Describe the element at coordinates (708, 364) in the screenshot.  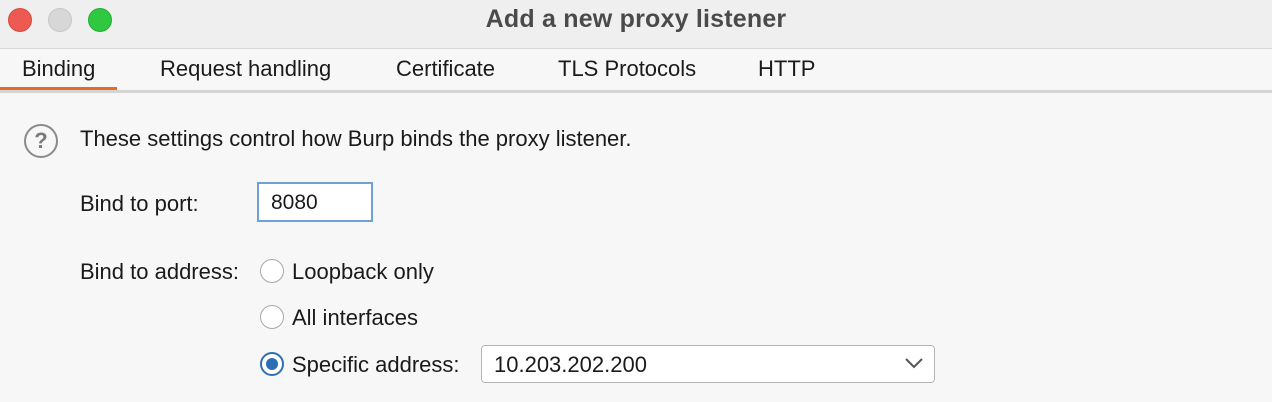
I see `specific-address-select: 10.203.202.200` at that location.